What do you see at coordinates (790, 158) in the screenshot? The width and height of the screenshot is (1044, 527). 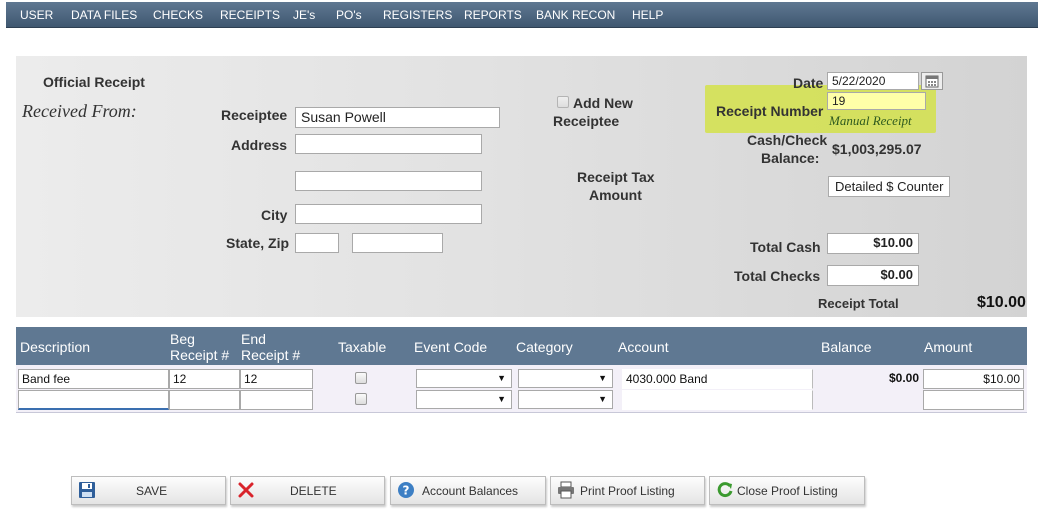 I see `cash-check-label-line2: Balance:` at bounding box center [790, 158].